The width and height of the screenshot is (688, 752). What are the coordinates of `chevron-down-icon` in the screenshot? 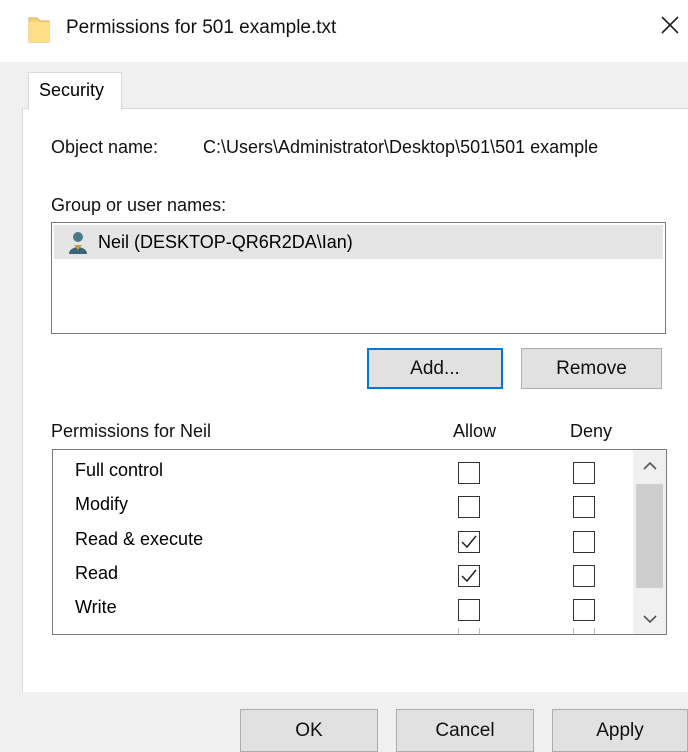 It's located at (649, 618).